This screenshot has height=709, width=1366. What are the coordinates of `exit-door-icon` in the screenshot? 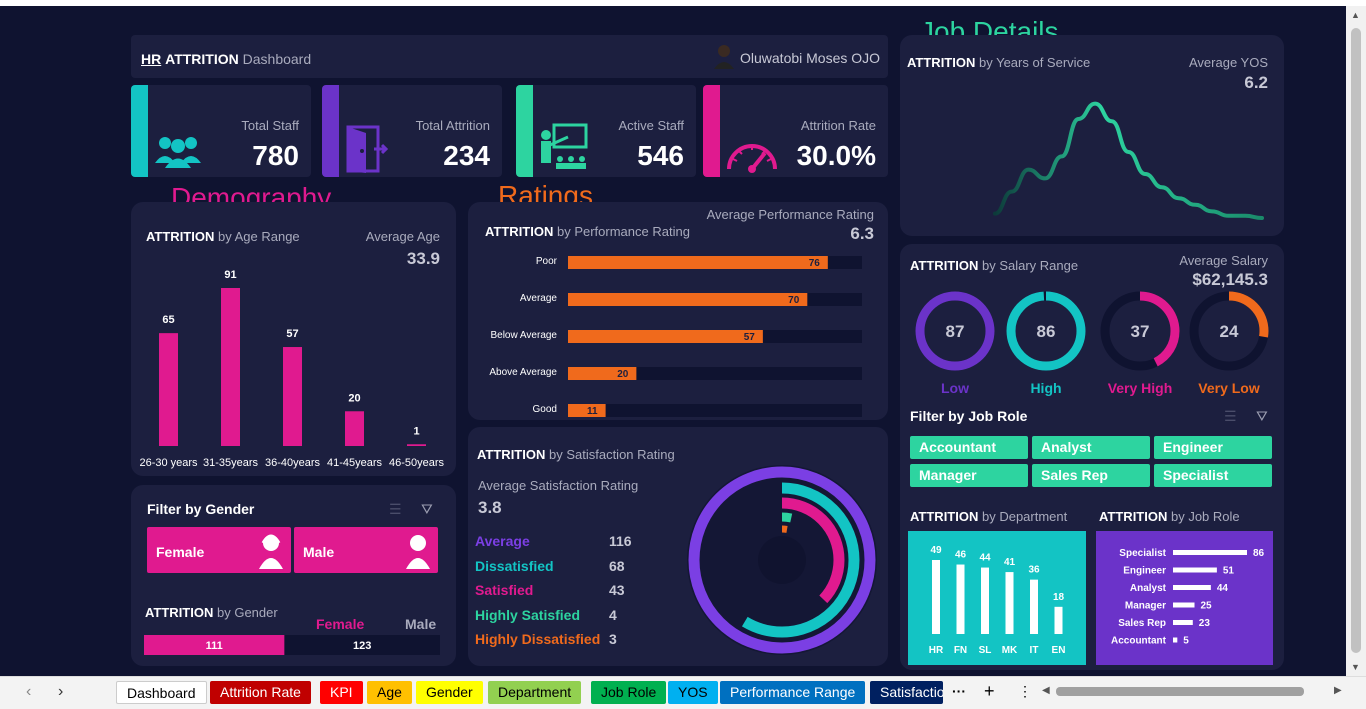 It's located at (366, 151).